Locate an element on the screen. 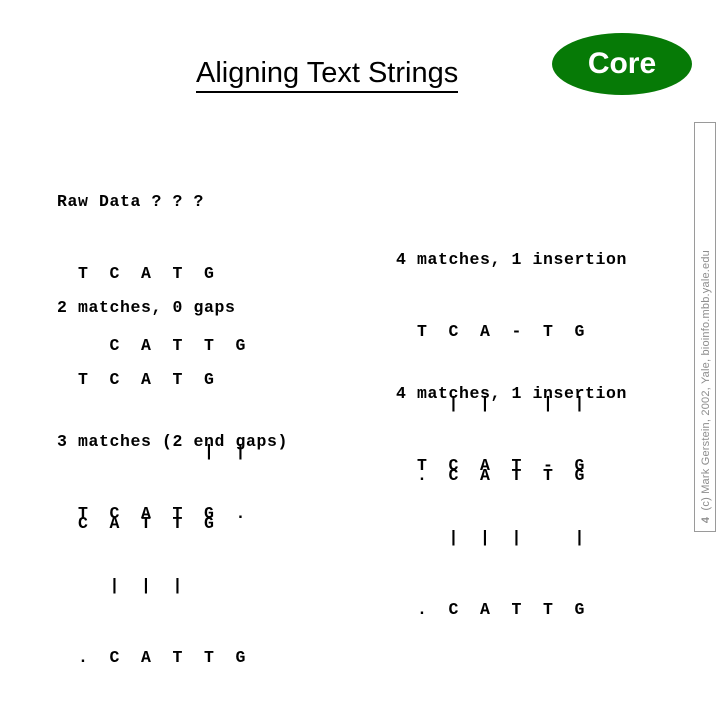 The width and height of the screenshot is (720, 718). block-heading: 3 matches (2 end gaps) is located at coordinates (173, 441).